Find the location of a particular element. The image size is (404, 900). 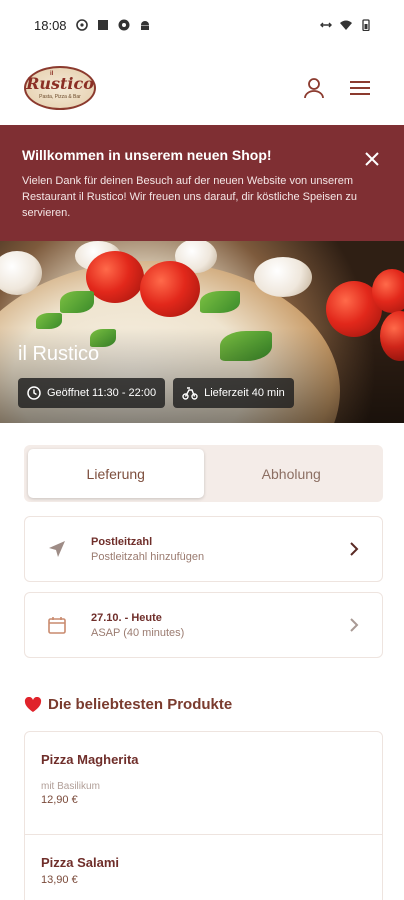

user-icon is located at coordinates (314, 87).